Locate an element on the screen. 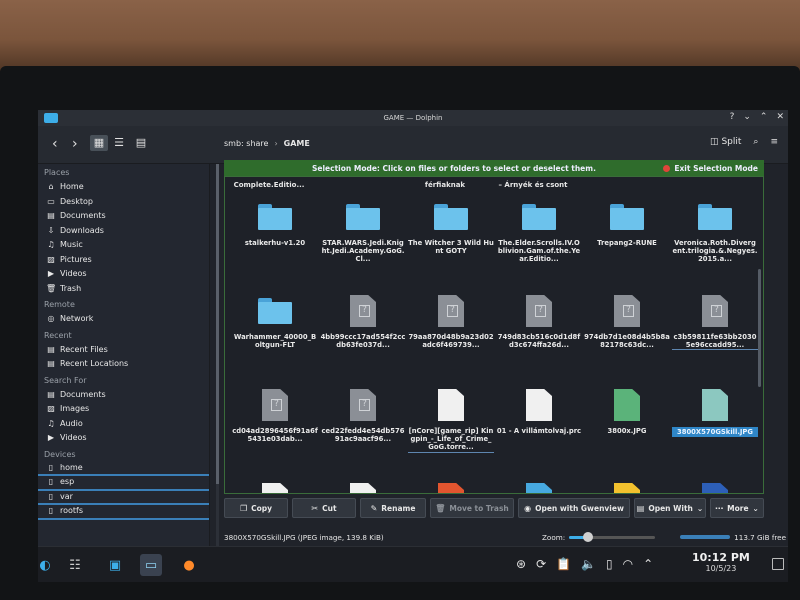  file-item: 3800x.JPG is located at coordinates (627, 426).